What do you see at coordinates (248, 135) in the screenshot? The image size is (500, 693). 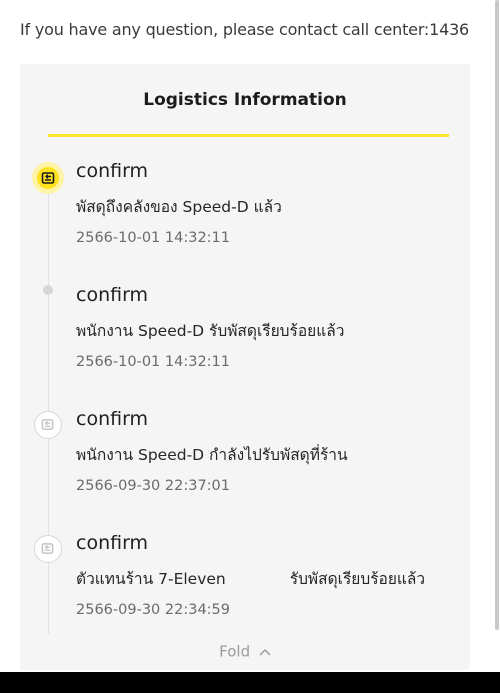 I see `title-underline` at bounding box center [248, 135].